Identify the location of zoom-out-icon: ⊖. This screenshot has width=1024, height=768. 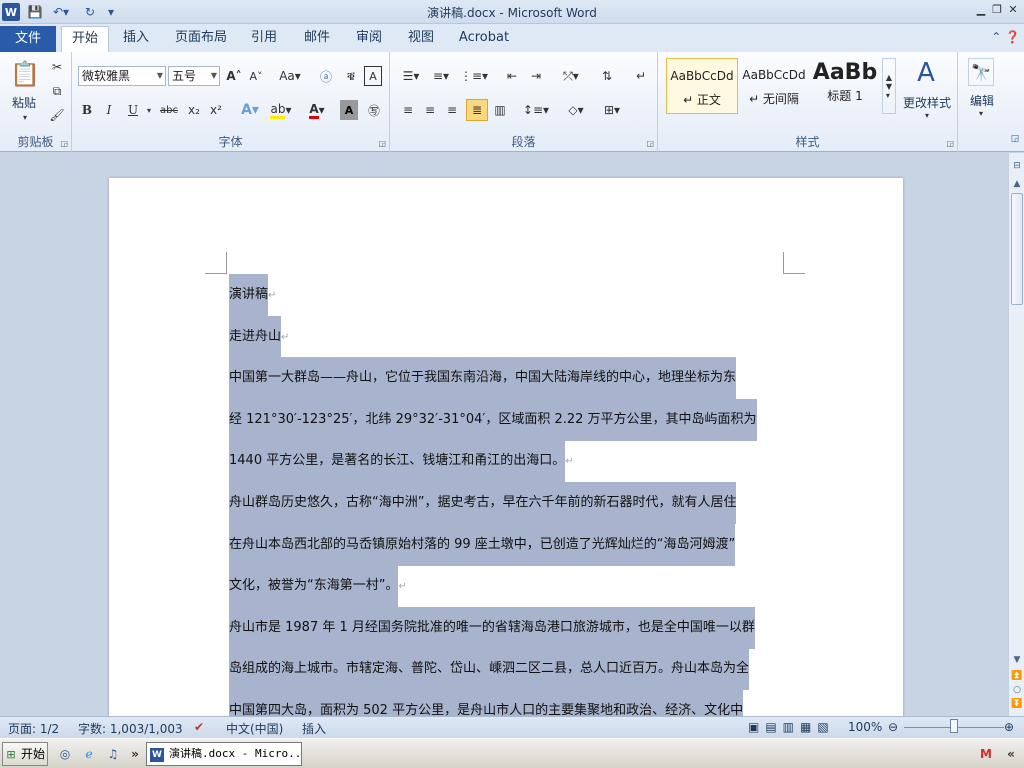
(893, 727).